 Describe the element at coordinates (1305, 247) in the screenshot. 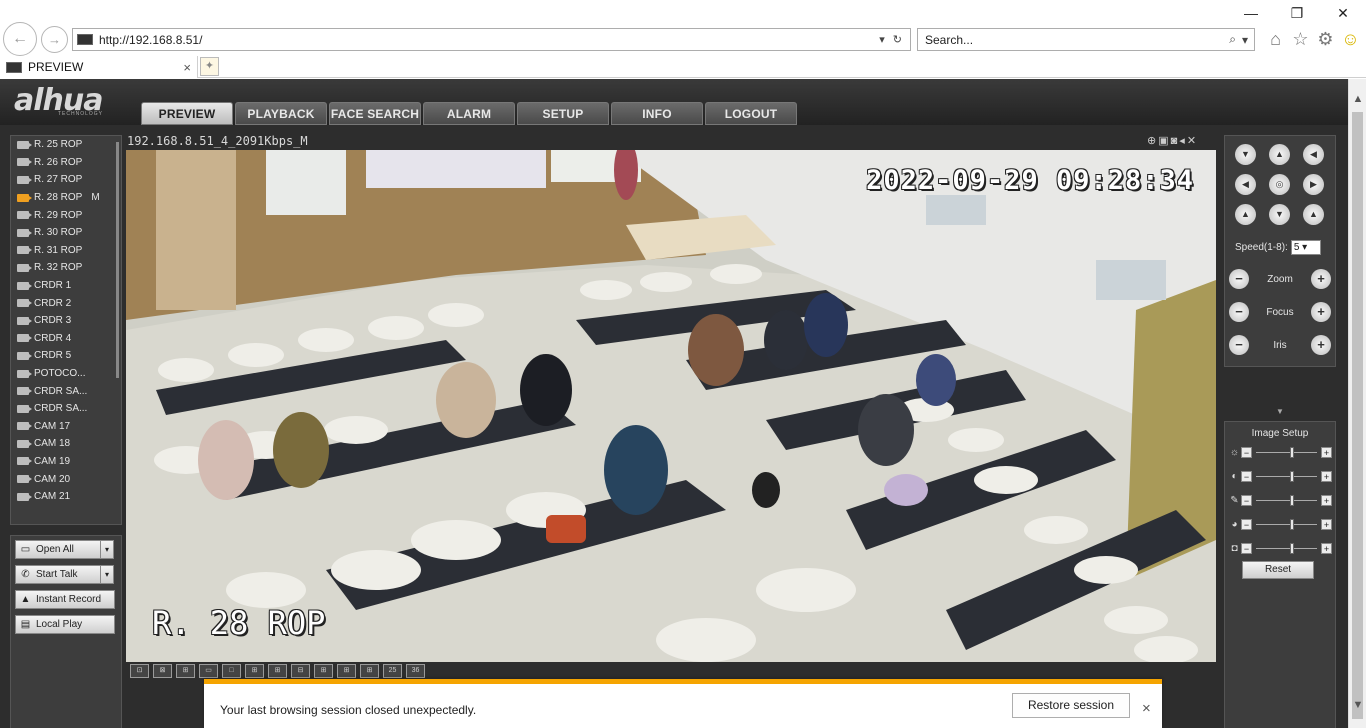

I see `ptz-speed-select: 5 ▾` at that location.